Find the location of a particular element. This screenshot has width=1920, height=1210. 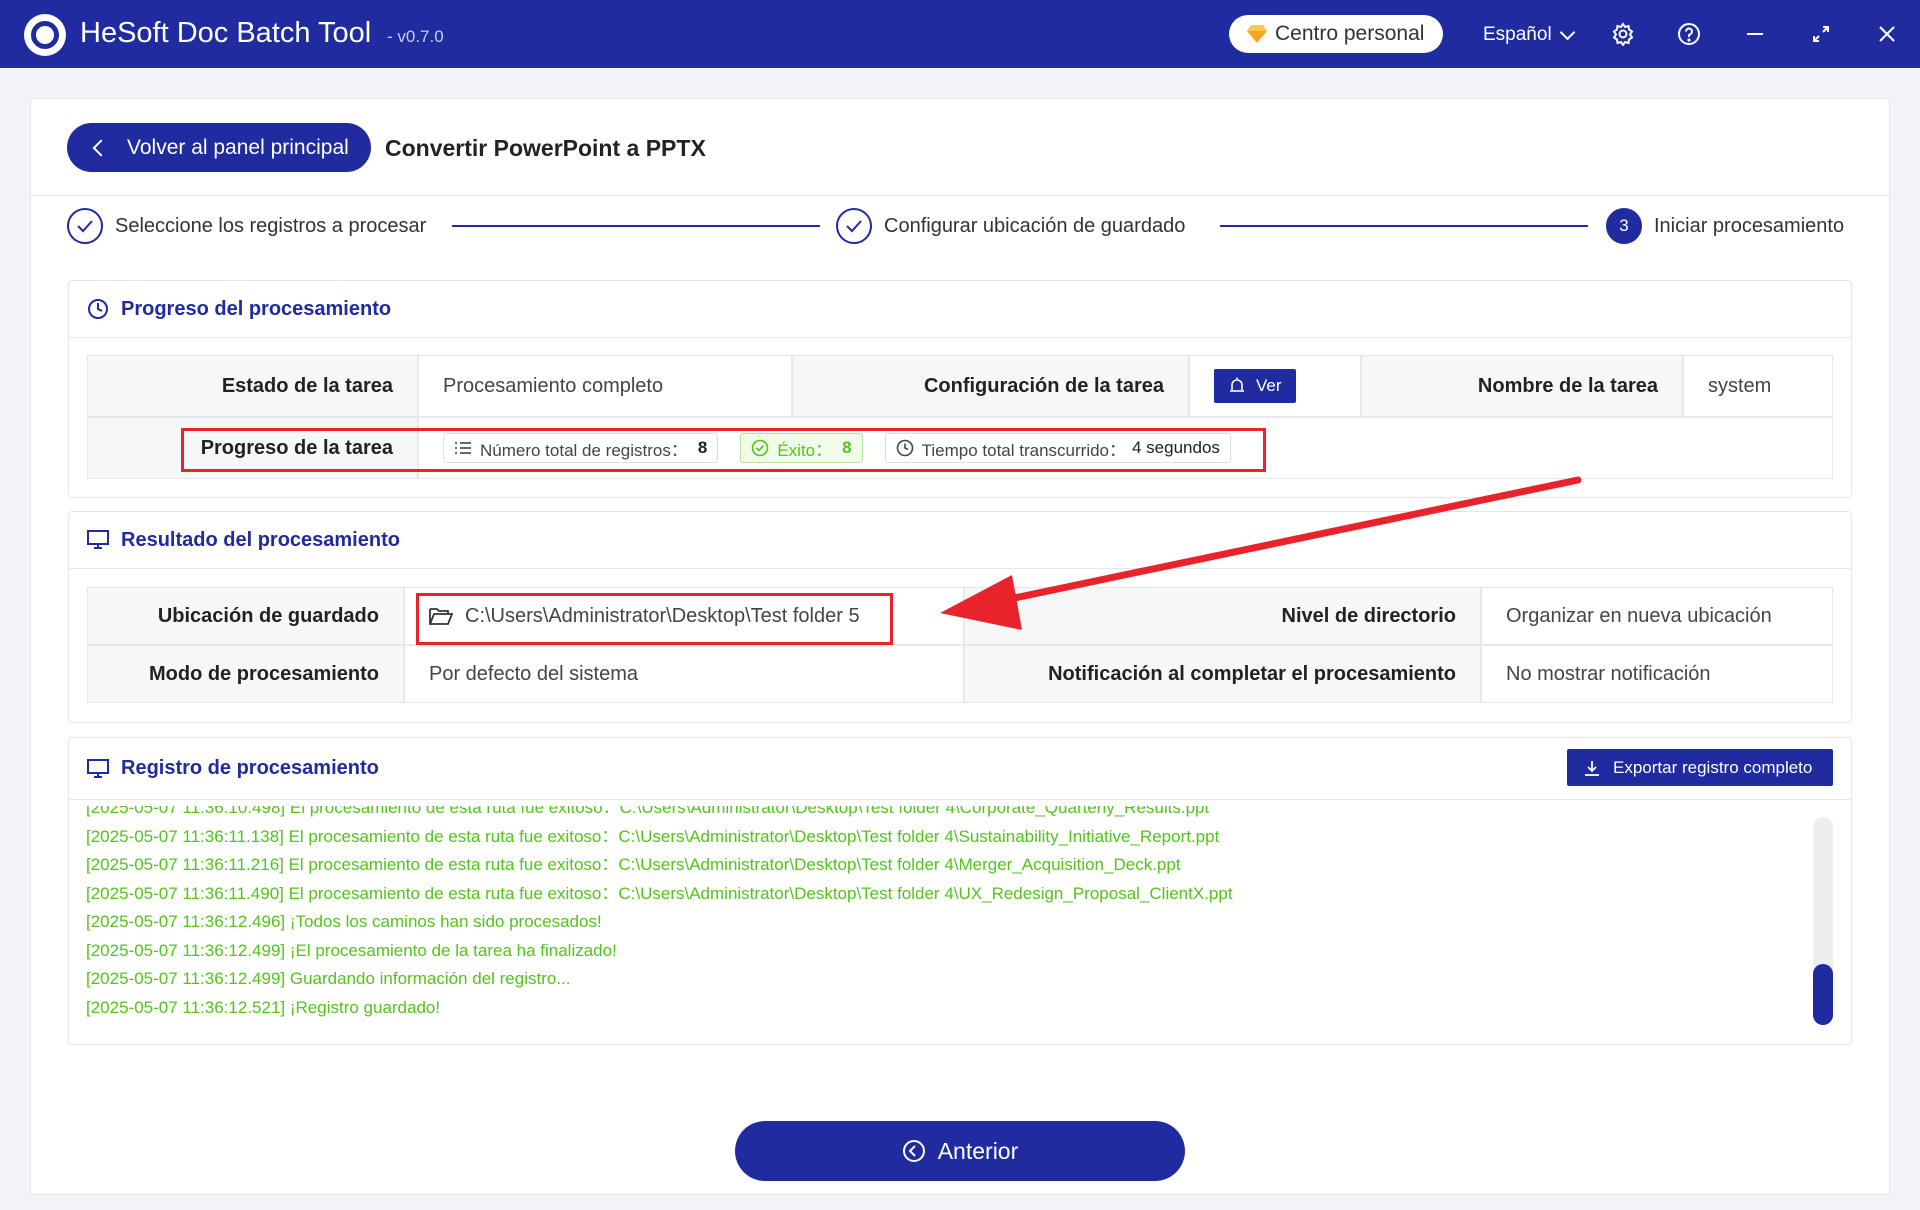

result-card-header: Resultado del procesamiento is located at coordinates (960, 540).